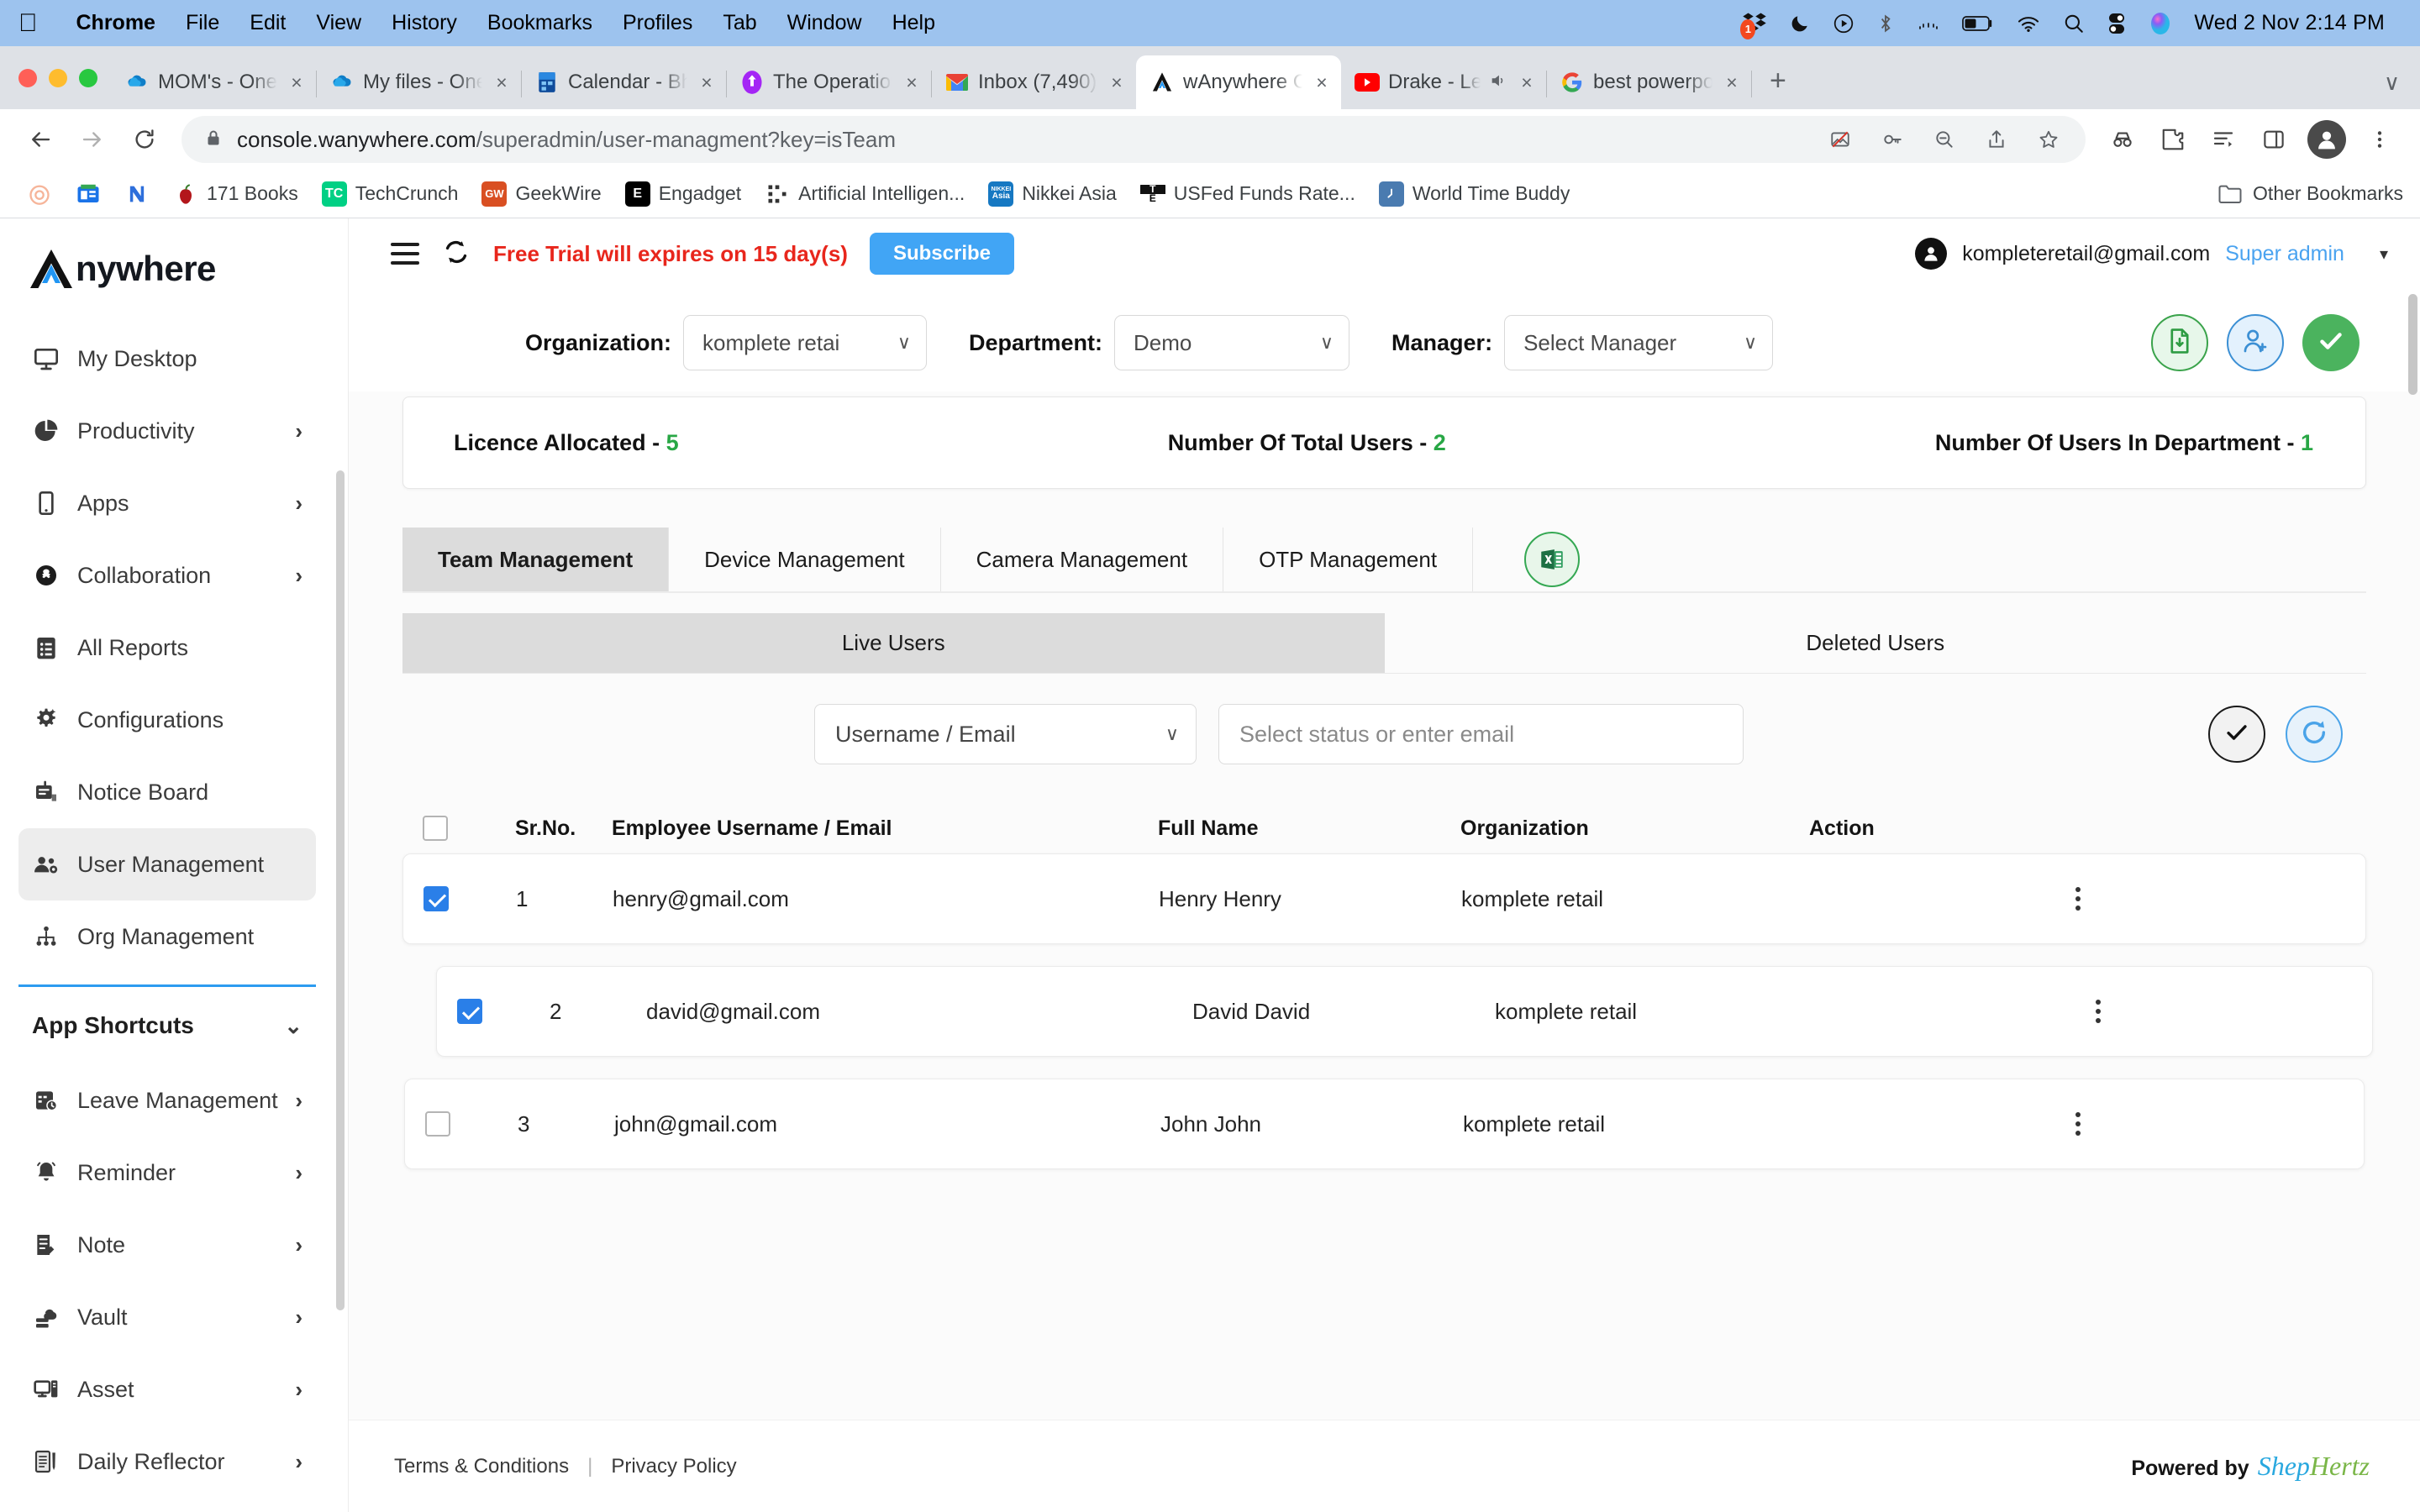 This screenshot has width=2420, height=1512. Describe the element at coordinates (2384, 254) in the screenshot. I see `chevron-down-icon: ▾` at that location.